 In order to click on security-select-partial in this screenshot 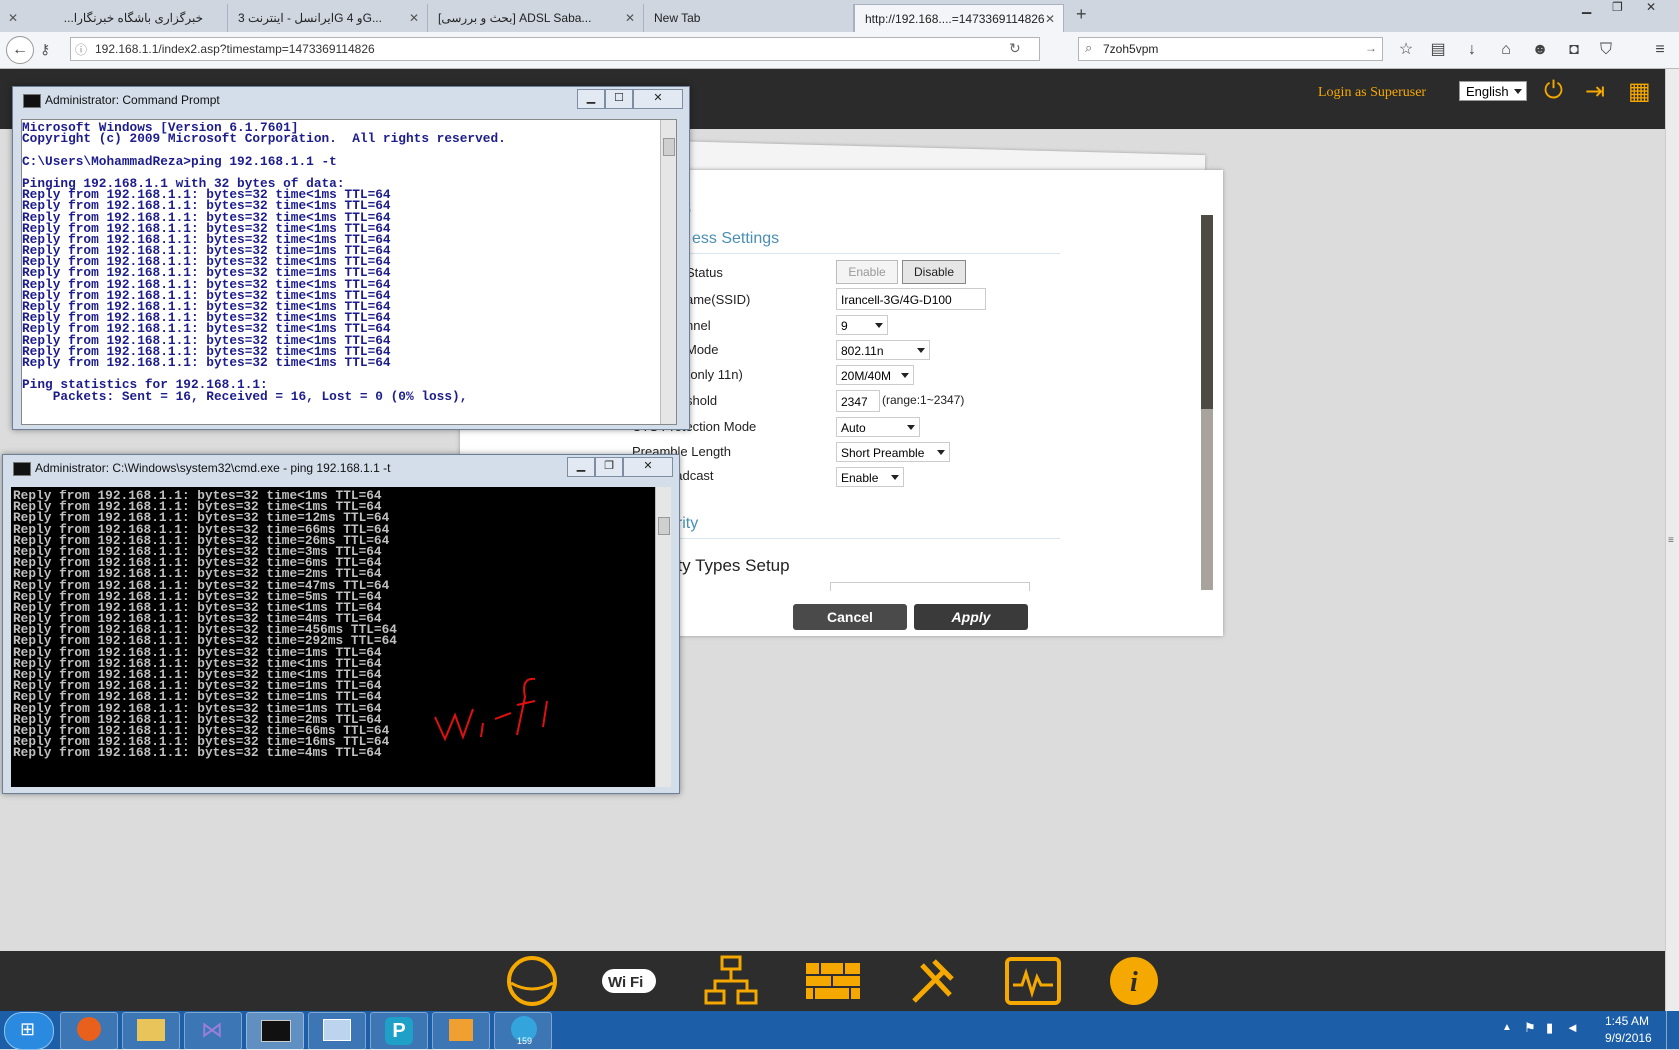, I will do `click(930, 586)`.